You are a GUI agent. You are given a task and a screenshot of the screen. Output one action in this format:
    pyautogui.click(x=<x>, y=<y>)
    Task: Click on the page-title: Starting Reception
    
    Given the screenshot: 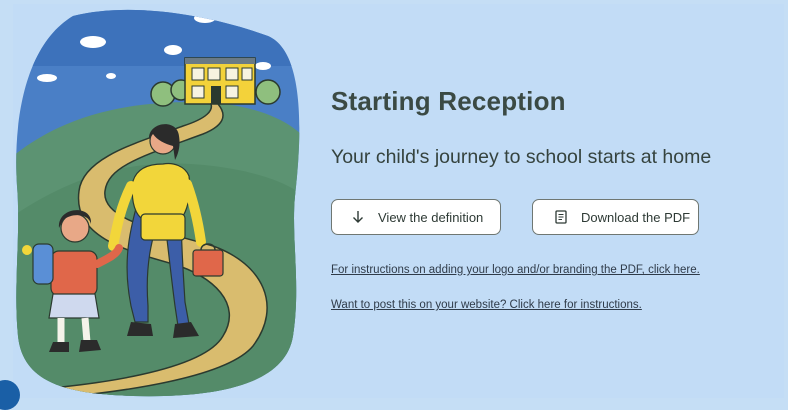 What is the action you would take?
    pyautogui.click(x=448, y=101)
    